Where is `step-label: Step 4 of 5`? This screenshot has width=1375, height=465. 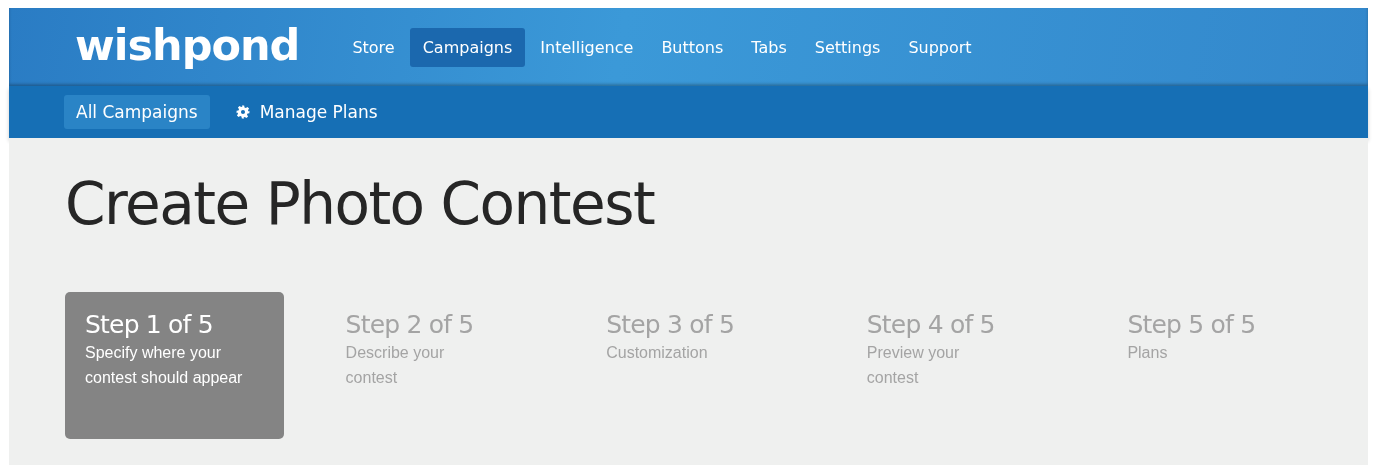 step-label: Step 4 of 5 is located at coordinates (931, 325).